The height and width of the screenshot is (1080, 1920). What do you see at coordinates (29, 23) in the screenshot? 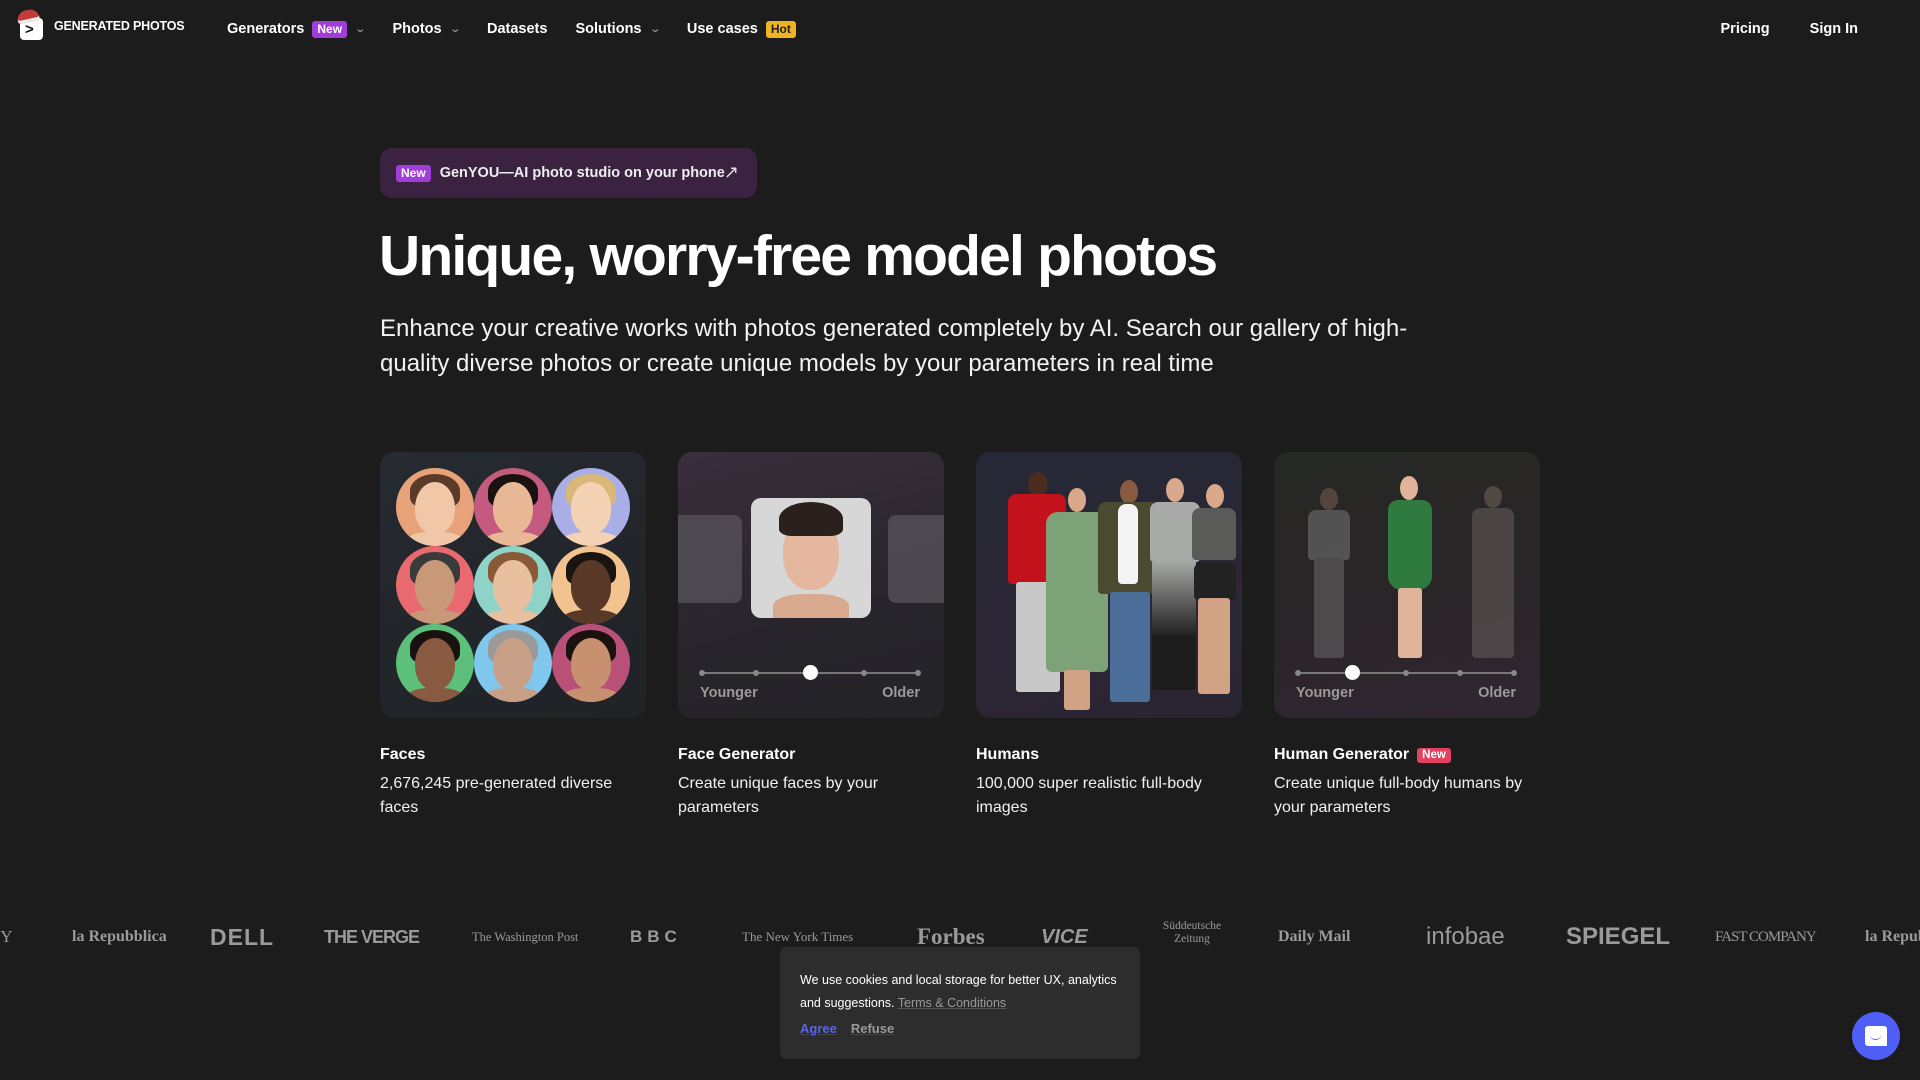
I see `logo-icon: >` at bounding box center [29, 23].